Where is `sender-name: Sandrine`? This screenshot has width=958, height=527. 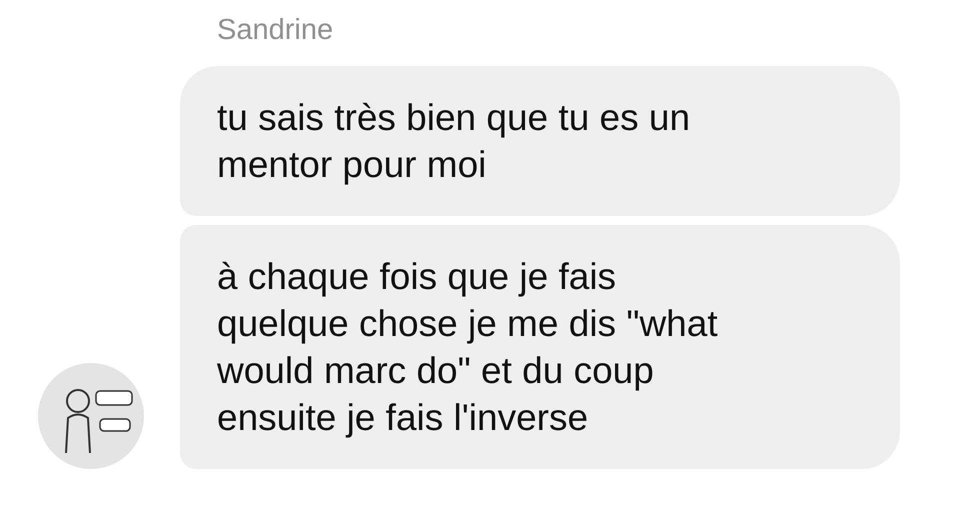
sender-name: Sandrine is located at coordinates (275, 31).